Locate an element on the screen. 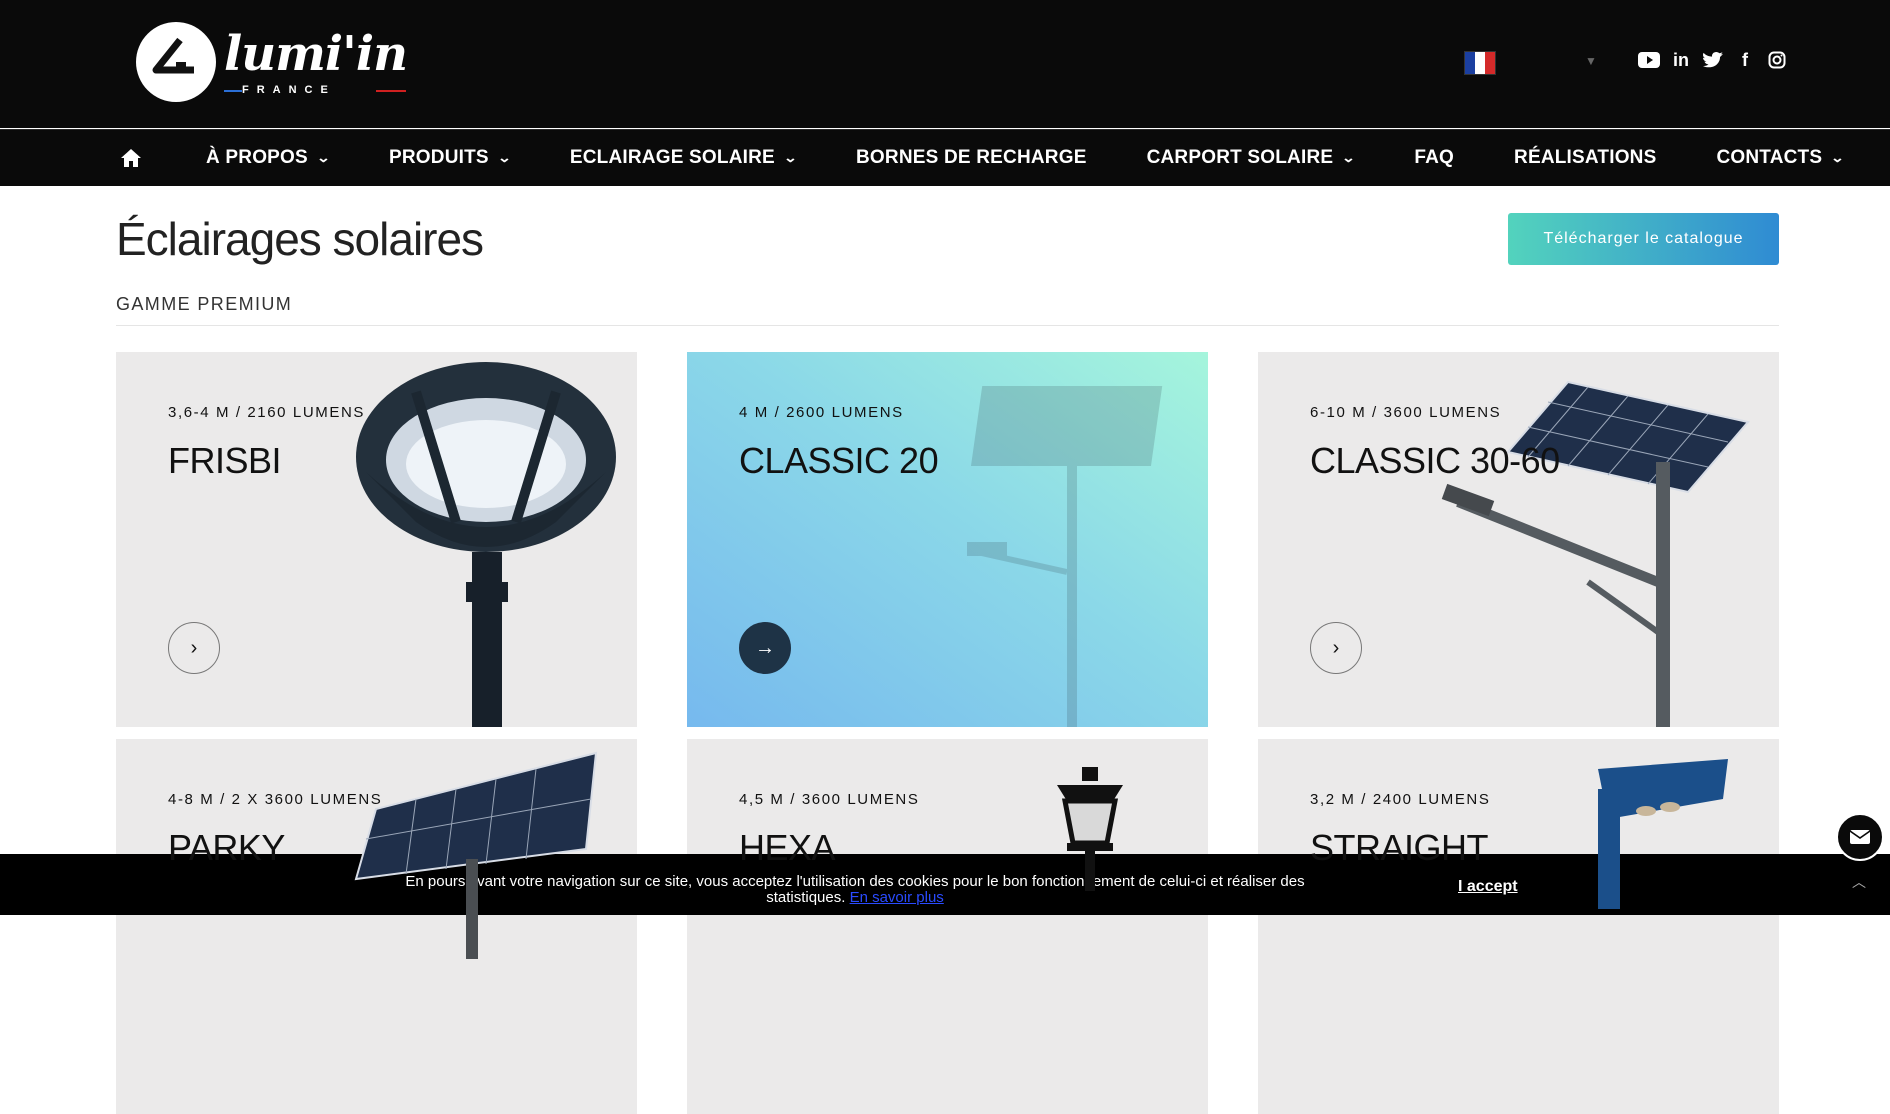 The width and height of the screenshot is (1890, 1114). section-title: GAMME PREMIUM is located at coordinates (204, 304).